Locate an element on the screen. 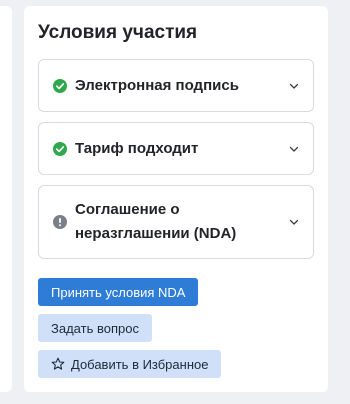 Image resolution: width=350 pixels, height=404 pixels. left-panel is located at coordinates (6, 199).